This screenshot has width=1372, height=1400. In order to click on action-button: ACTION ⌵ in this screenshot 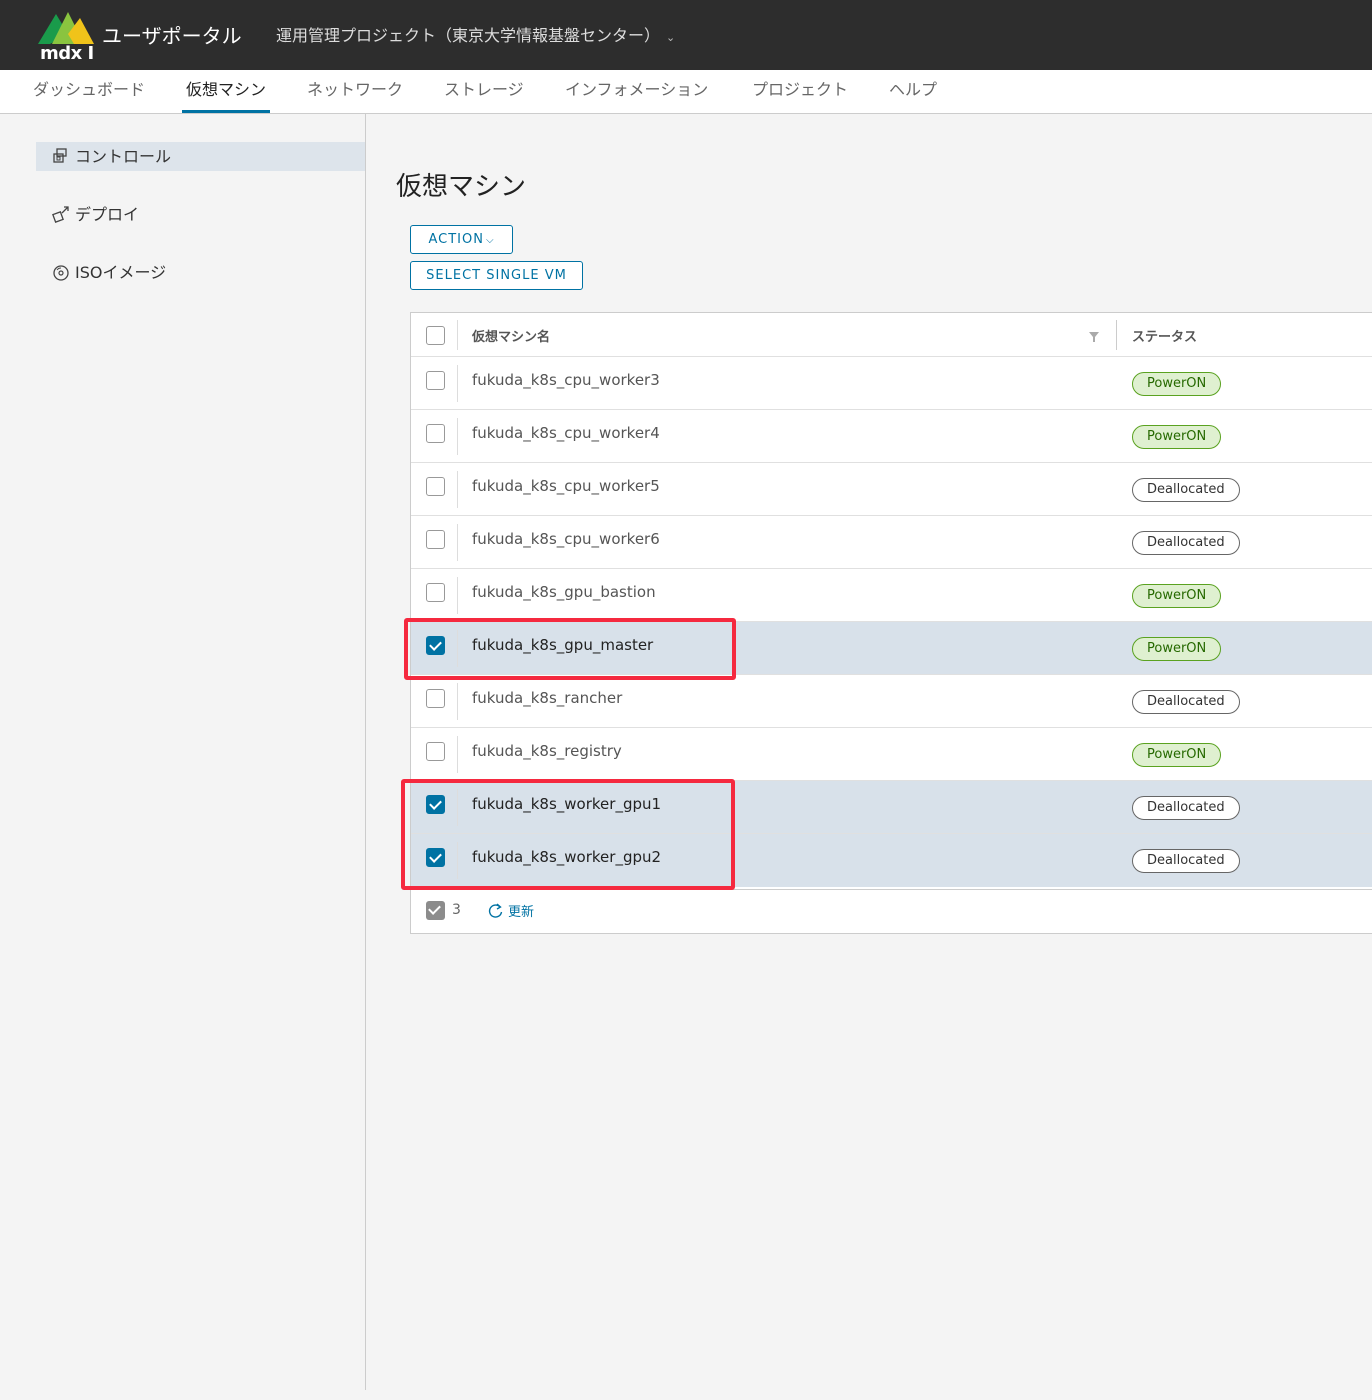, I will do `click(461, 239)`.